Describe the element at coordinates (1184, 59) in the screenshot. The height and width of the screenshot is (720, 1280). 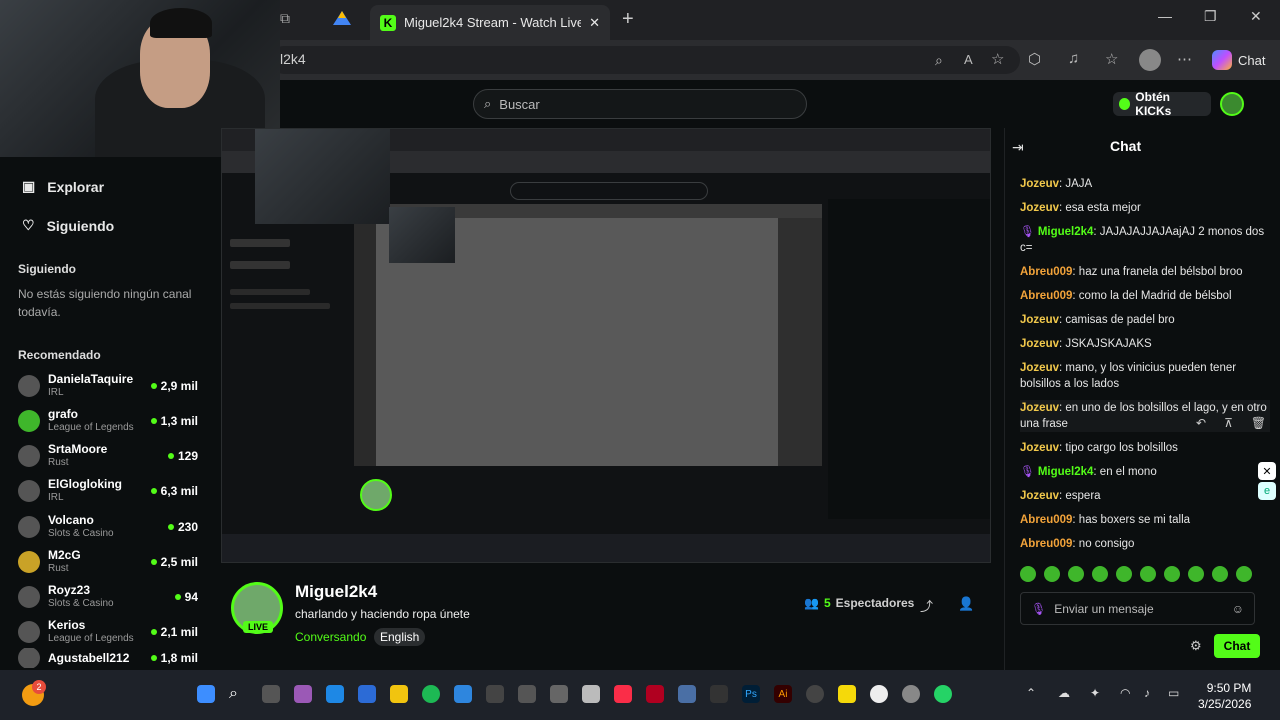
I see `more-menu-icon: ⋯` at that location.